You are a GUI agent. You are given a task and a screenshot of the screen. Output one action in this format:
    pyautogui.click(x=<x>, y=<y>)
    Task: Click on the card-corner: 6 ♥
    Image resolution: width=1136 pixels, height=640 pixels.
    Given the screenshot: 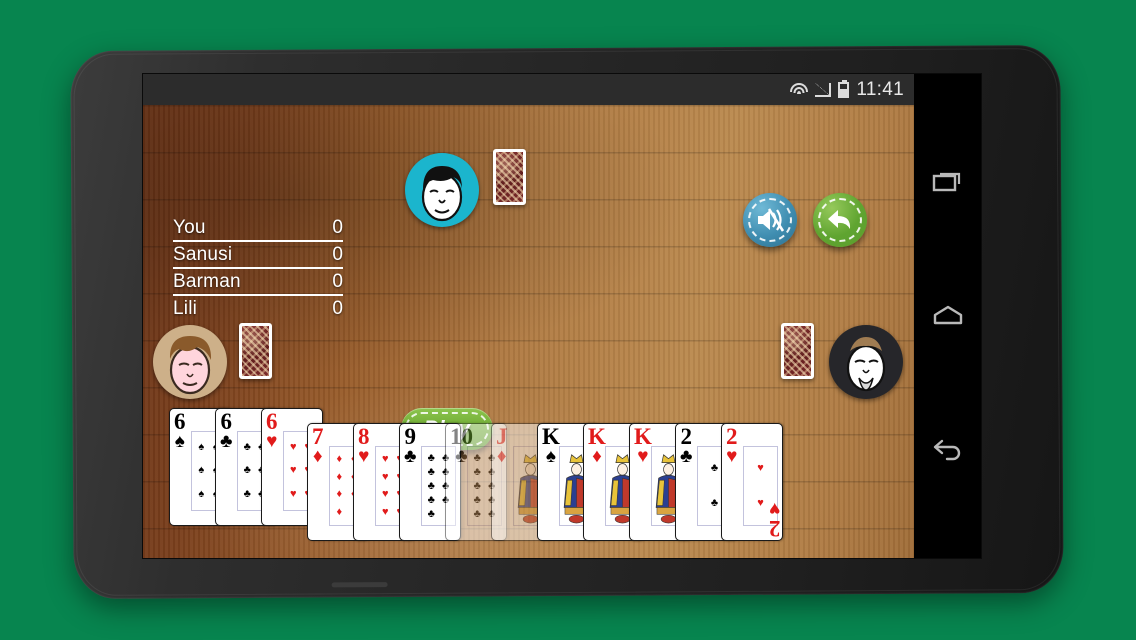 What is the action you would take?
    pyautogui.click(x=272, y=430)
    